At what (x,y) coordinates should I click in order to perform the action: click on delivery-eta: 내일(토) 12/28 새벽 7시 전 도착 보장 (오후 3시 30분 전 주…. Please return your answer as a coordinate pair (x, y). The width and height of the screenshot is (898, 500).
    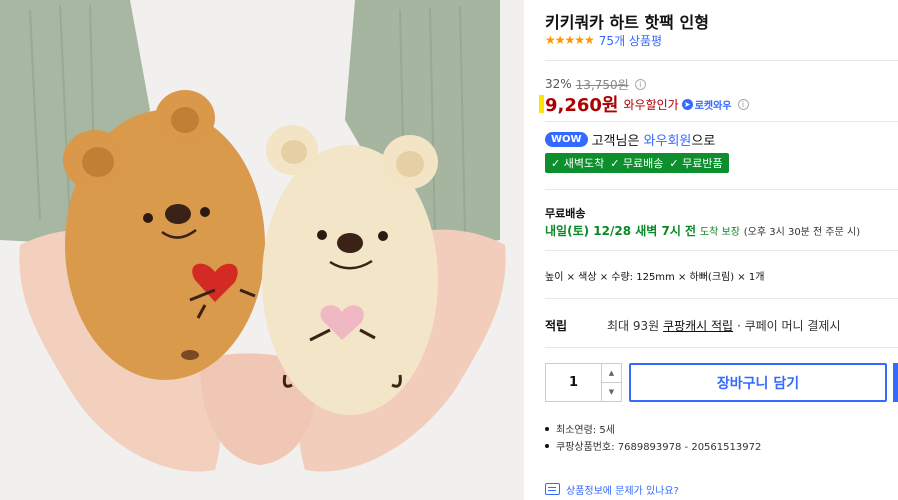
    Looking at the image, I should click on (702, 230).